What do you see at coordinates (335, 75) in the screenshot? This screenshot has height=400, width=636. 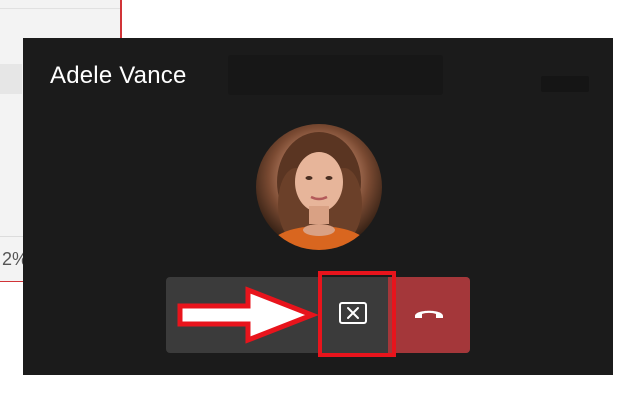 I see `title-bar-blur` at bounding box center [335, 75].